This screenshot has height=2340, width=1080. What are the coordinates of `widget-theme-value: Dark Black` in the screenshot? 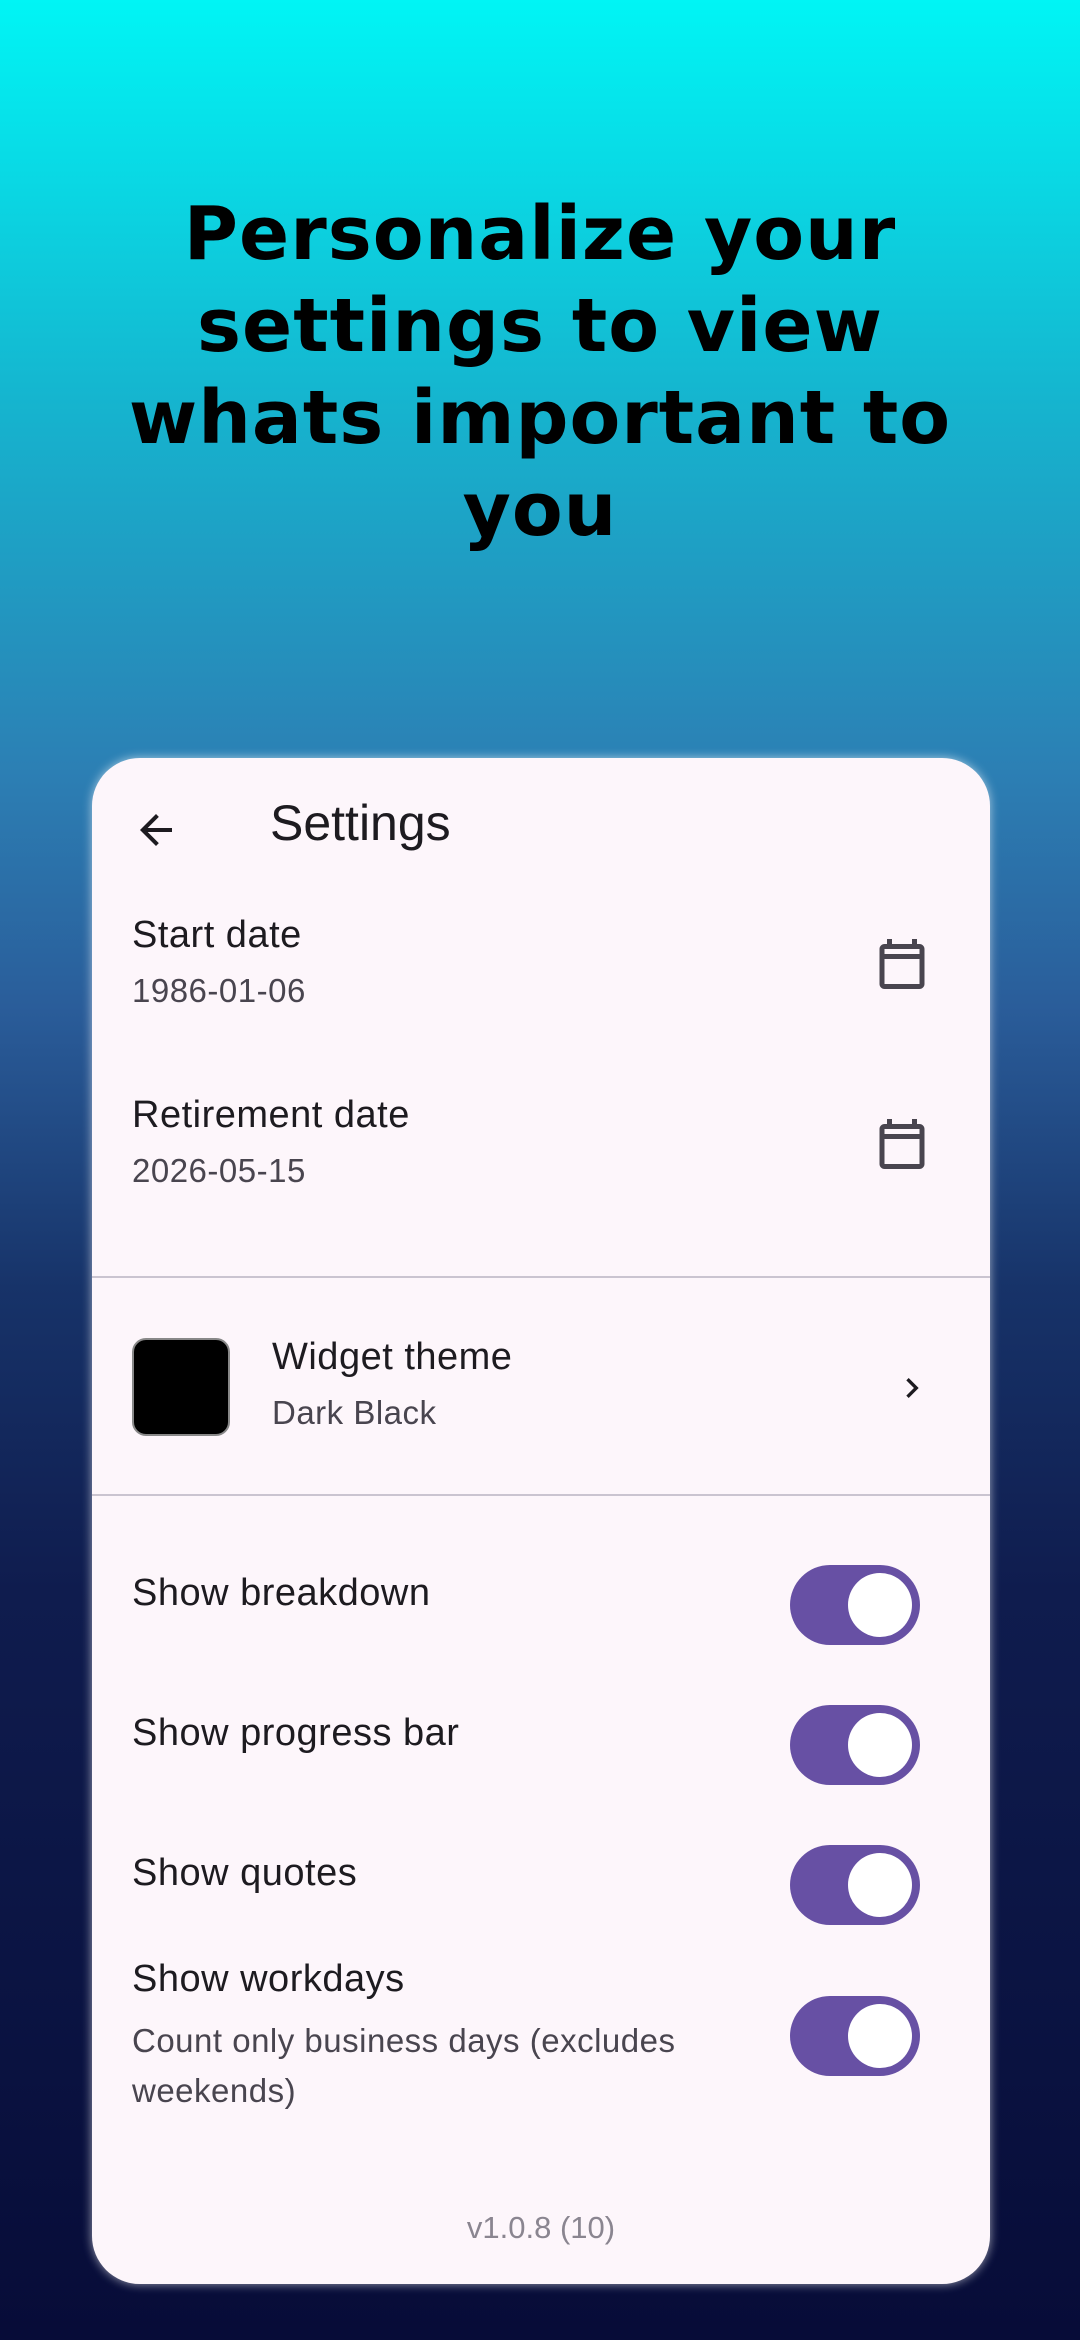 It's located at (354, 1412).